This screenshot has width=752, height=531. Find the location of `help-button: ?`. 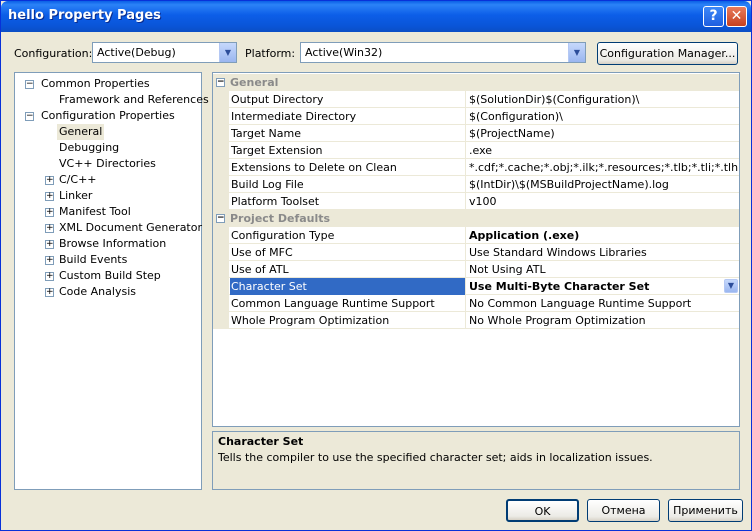

help-button: ? is located at coordinates (713, 16).